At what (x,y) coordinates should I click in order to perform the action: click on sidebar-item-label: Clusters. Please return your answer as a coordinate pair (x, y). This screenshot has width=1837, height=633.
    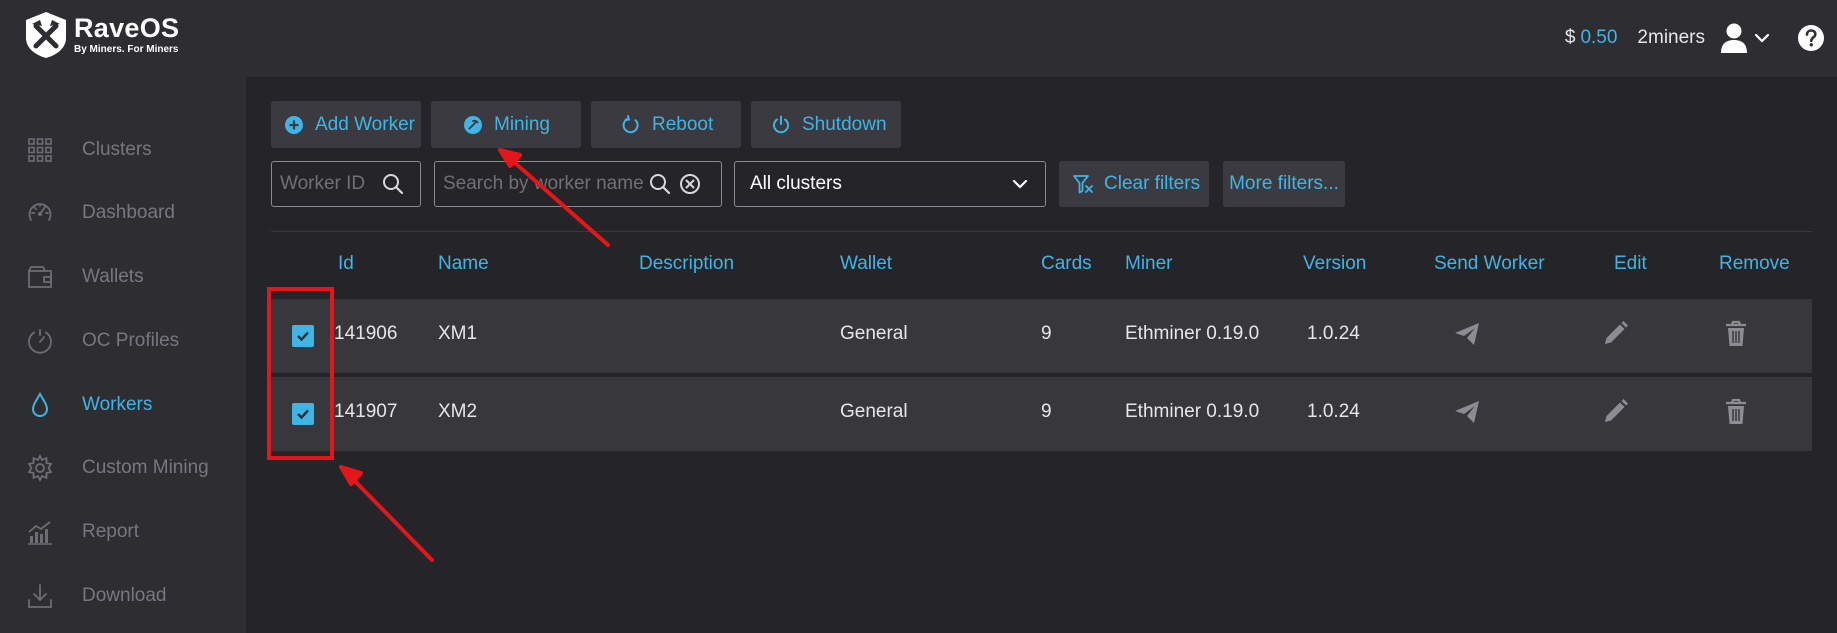
    Looking at the image, I should click on (117, 149).